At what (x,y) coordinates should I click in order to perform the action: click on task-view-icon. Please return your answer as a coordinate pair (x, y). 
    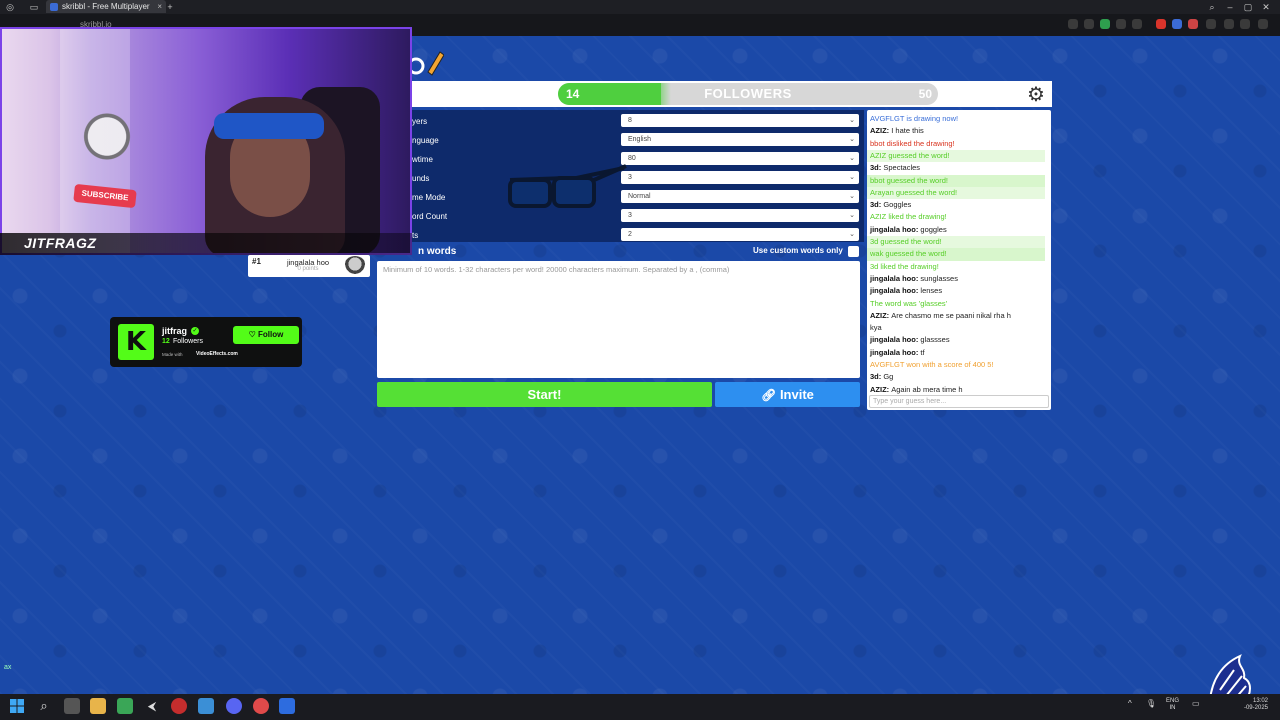
    Looking at the image, I should click on (72, 706).